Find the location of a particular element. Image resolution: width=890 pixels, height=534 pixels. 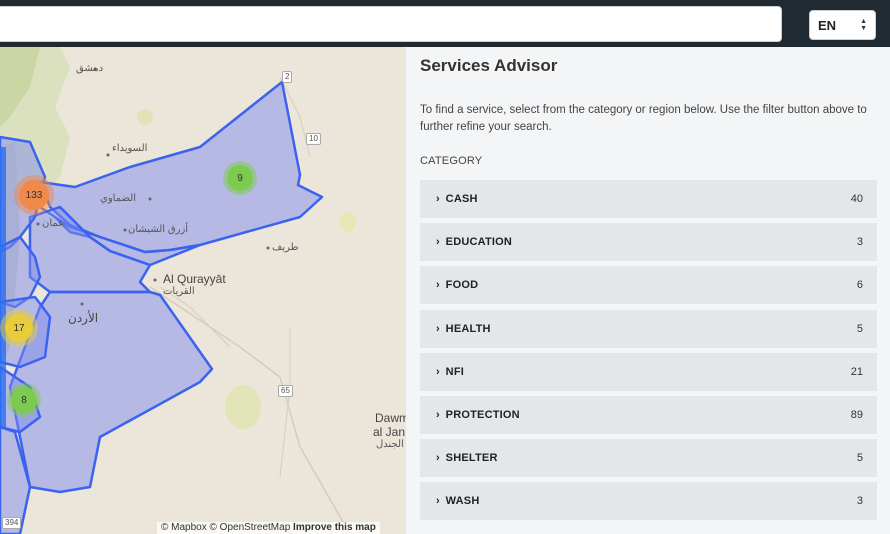

map-label-tarif: طريف is located at coordinates (285, 247).